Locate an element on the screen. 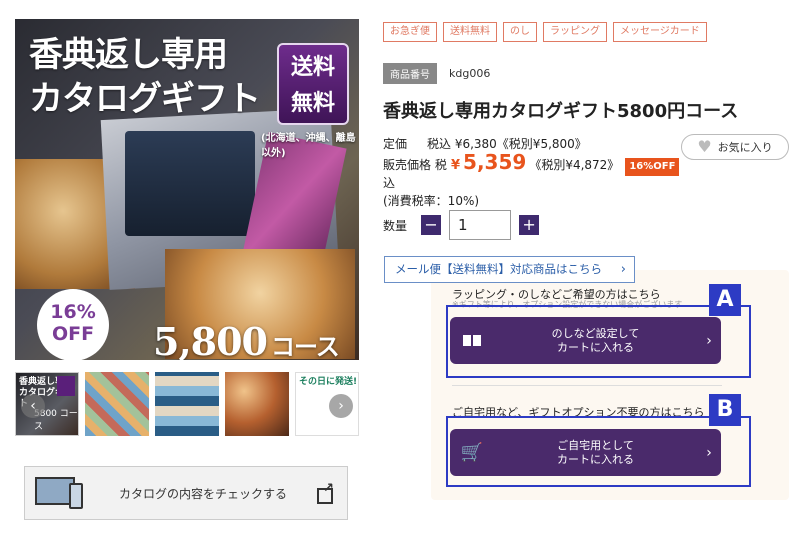 The image size is (800, 536). tax-note: (消費税率：10%) is located at coordinates (431, 201).